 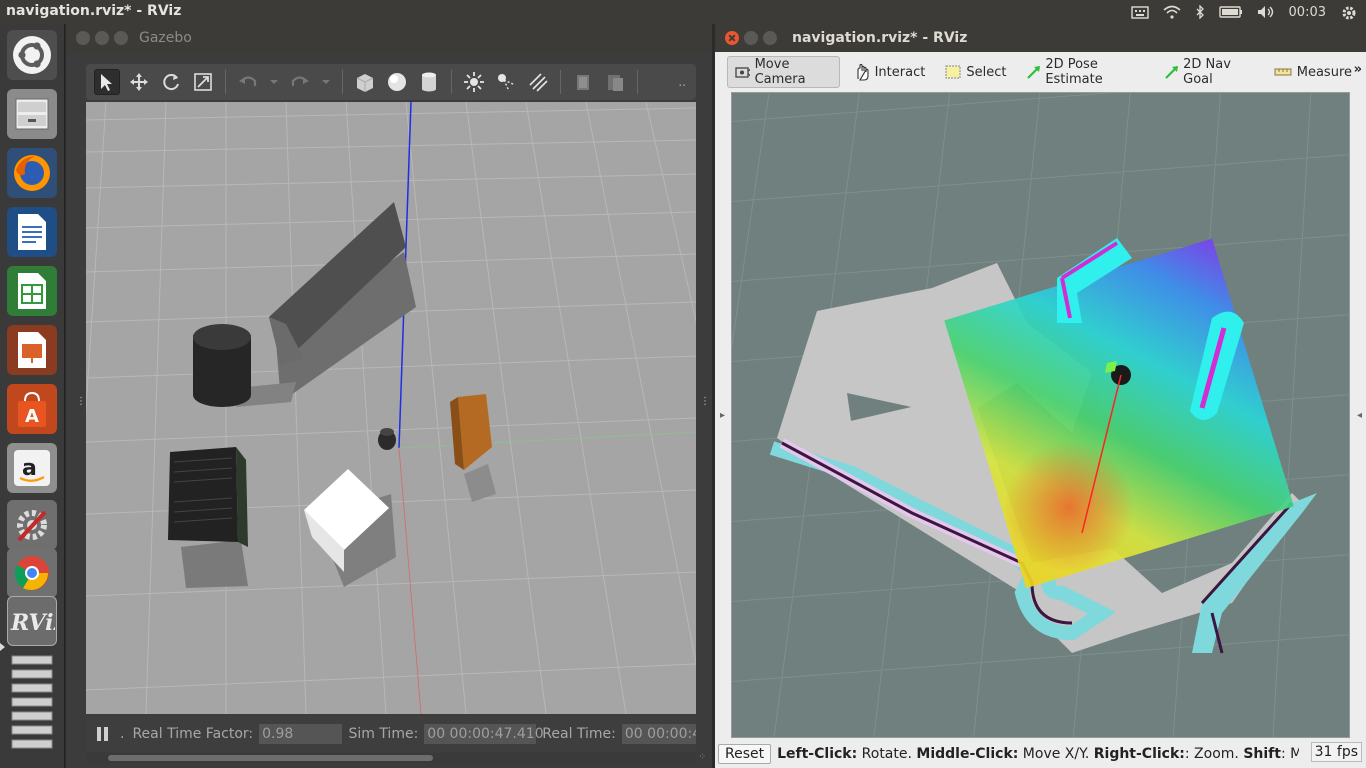 I want to click on nav-goal-tool: 2D Nav Goal, so click(x=1208, y=72).